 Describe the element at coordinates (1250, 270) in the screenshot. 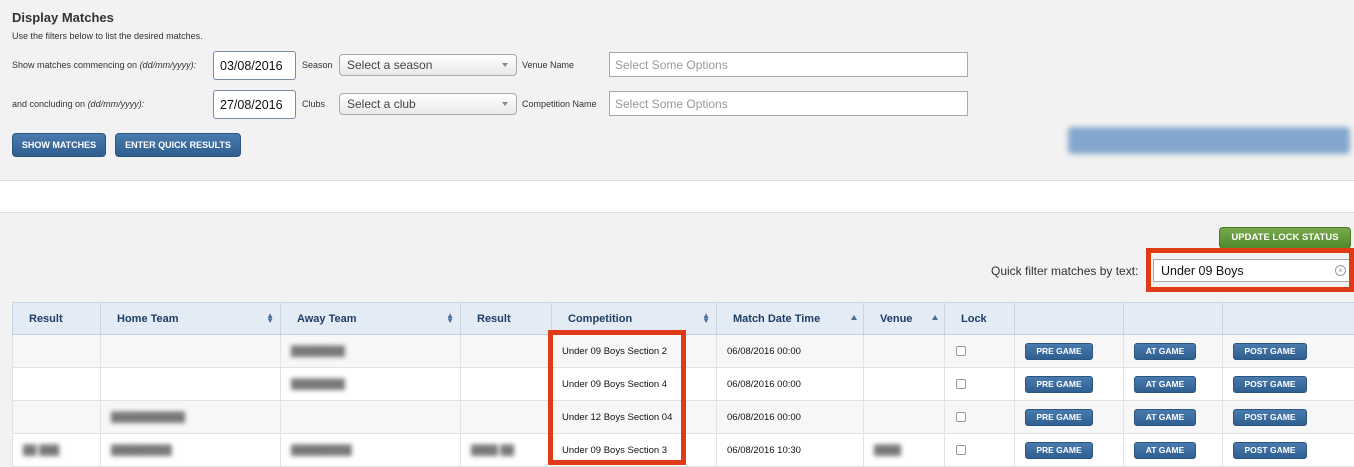

I see `quick-filter-highlight` at that location.